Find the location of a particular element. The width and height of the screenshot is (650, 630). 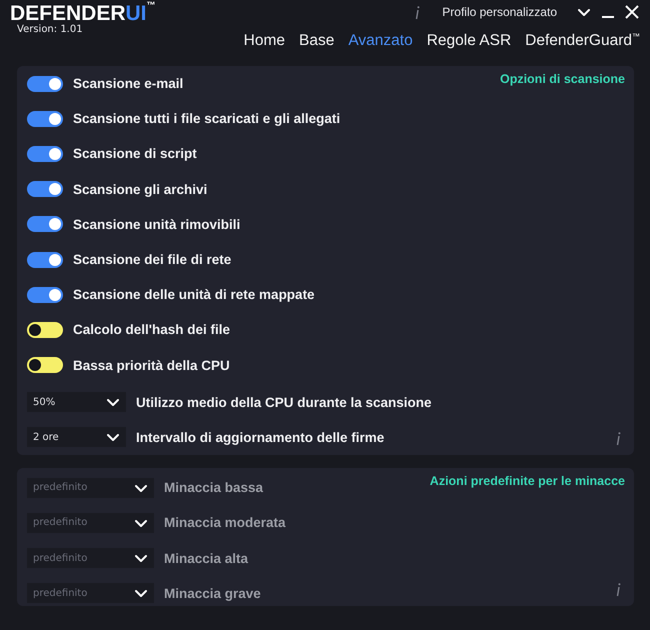

nav-tab: Base is located at coordinates (316, 41).